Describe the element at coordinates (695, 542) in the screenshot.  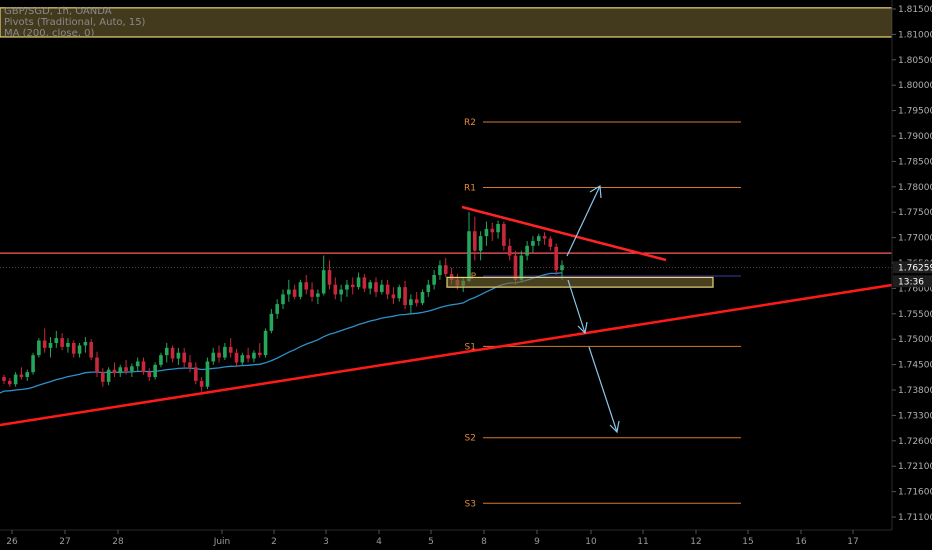
I see `time-tick-label: 12` at that location.